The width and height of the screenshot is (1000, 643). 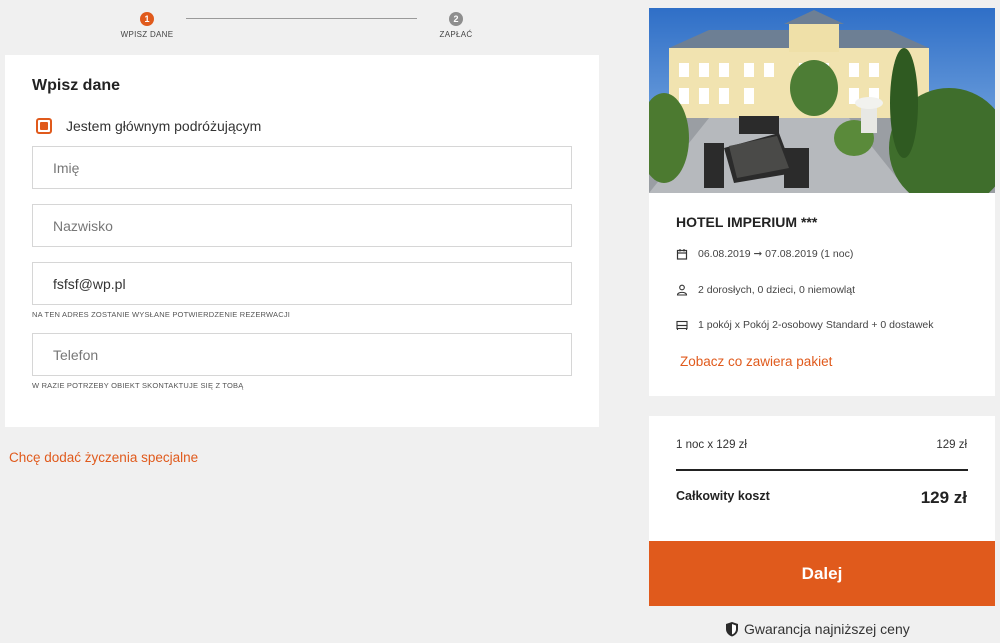 I want to click on step-number: 2, so click(x=456, y=19).